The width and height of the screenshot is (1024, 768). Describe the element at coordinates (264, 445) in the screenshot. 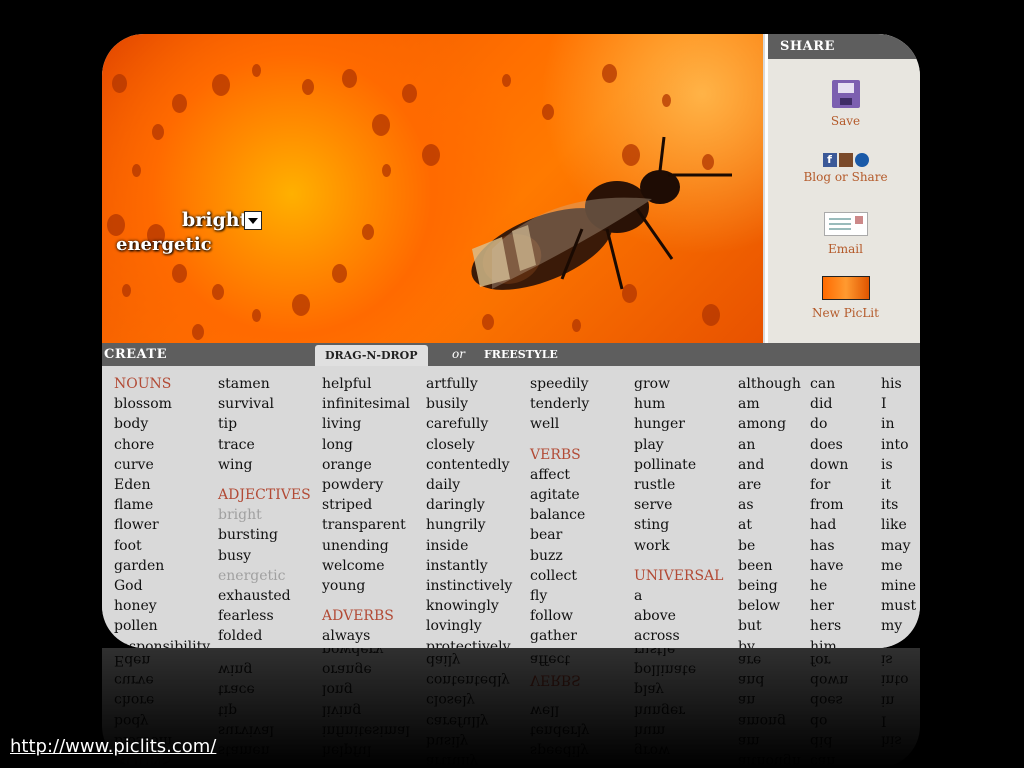

I see `word-tile: trace` at that location.